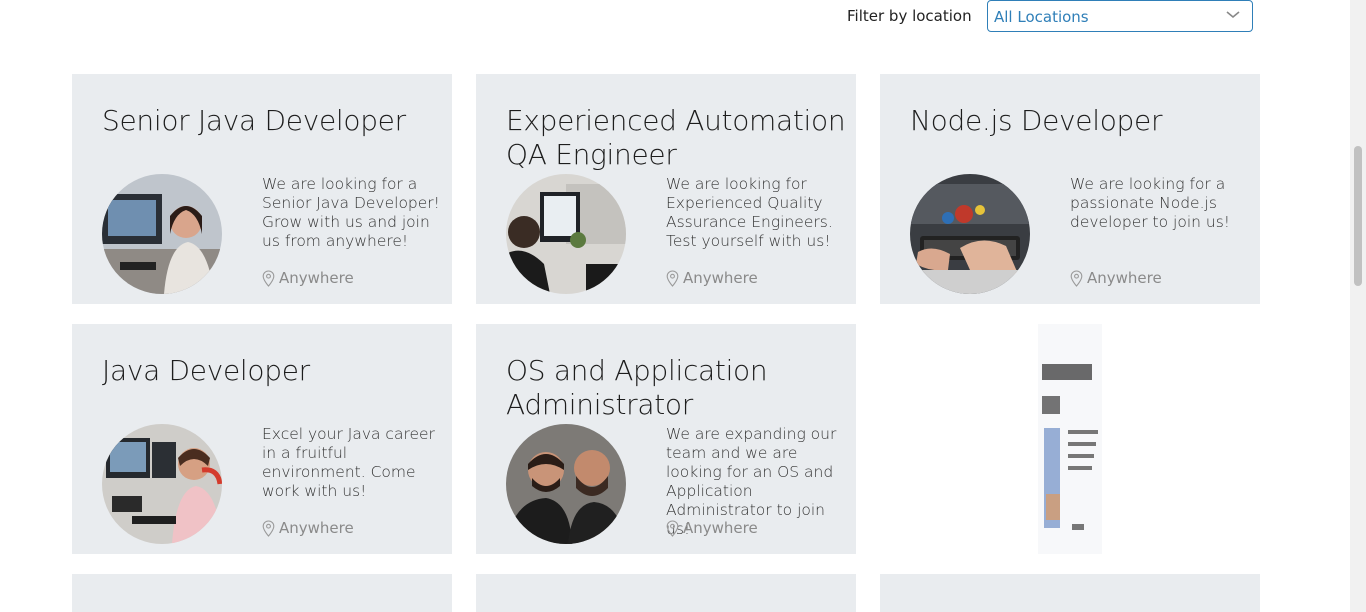 The width and height of the screenshot is (1366, 612). Describe the element at coordinates (679, 138) in the screenshot. I see `job-title: Experienced Automation QA Engineer` at that location.